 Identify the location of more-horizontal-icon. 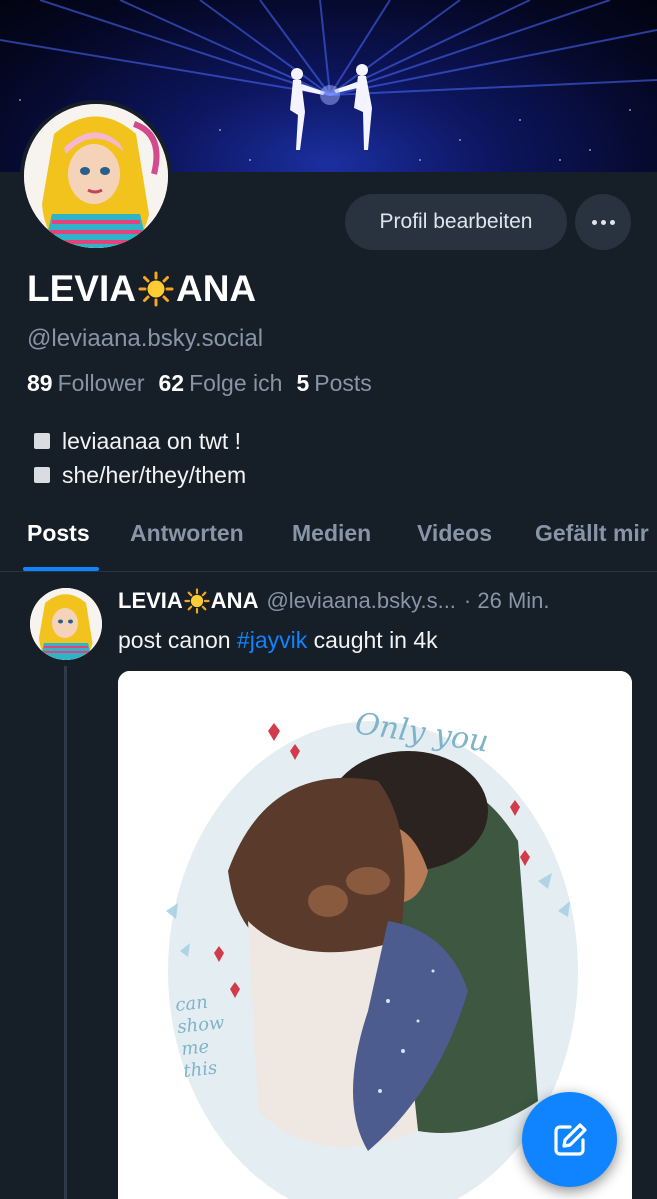
(603, 222).